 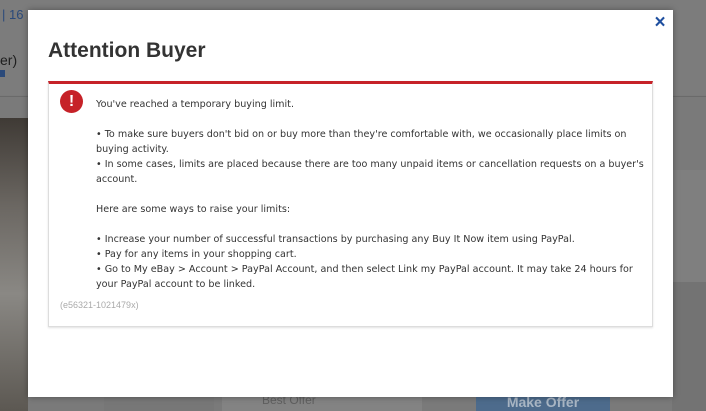 I want to click on background-right-box, so click(x=689, y=346).